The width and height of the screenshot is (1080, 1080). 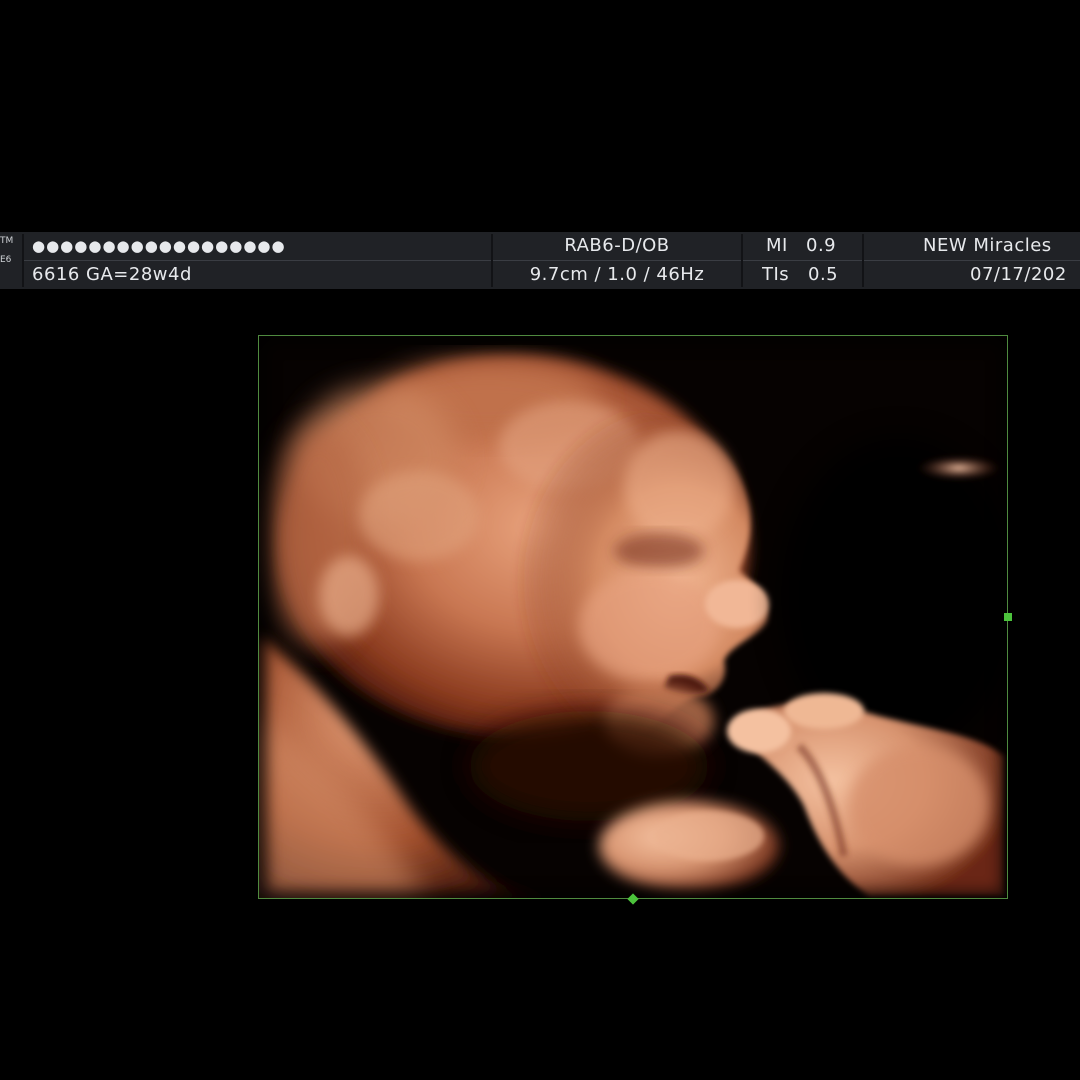 What do you see at coordinates (823, 274) in the screenshot?
I see `tis-value: 0.5` at bounding box center [823, 274].